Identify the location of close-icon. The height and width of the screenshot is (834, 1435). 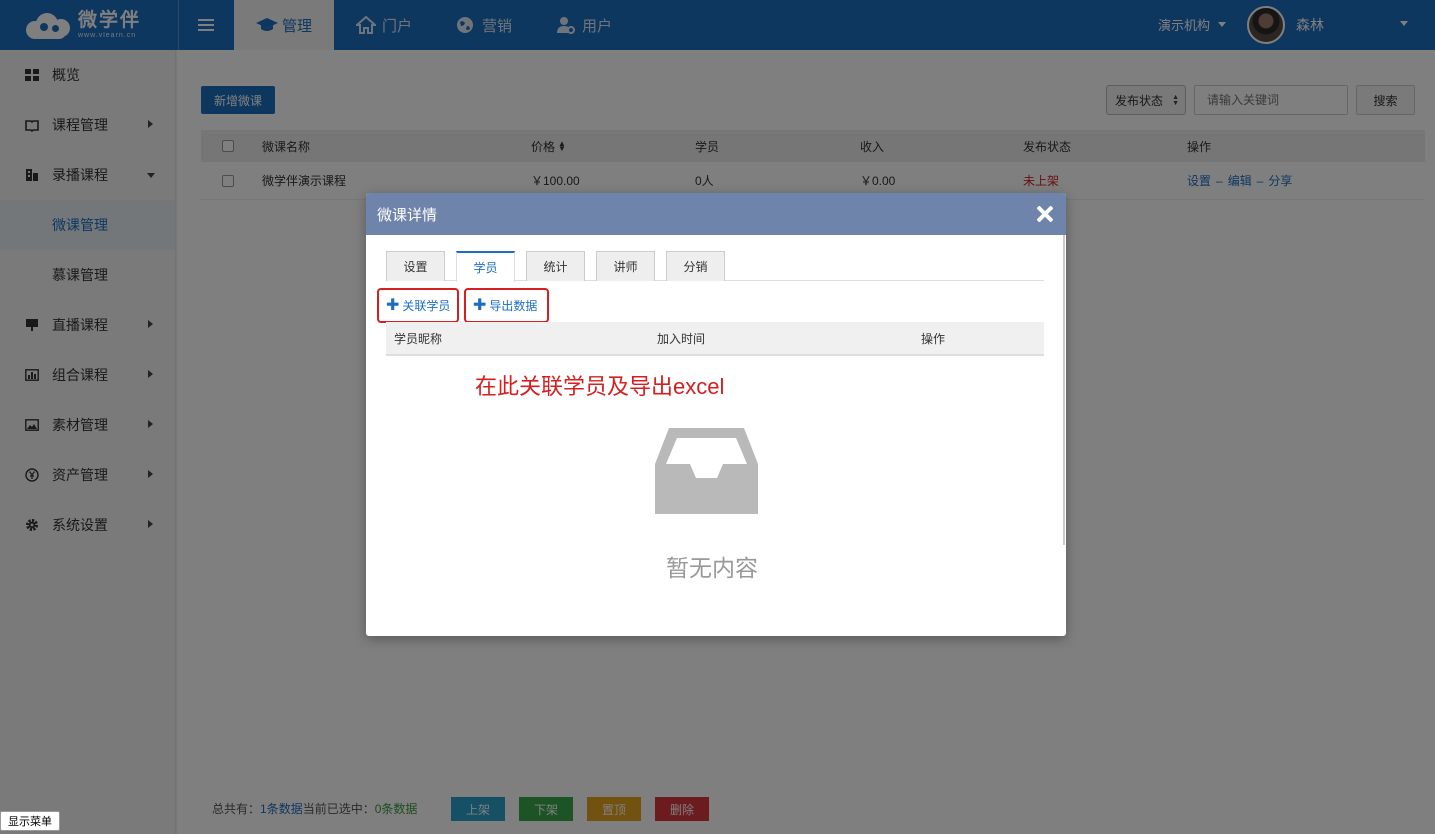
(1045, 214).